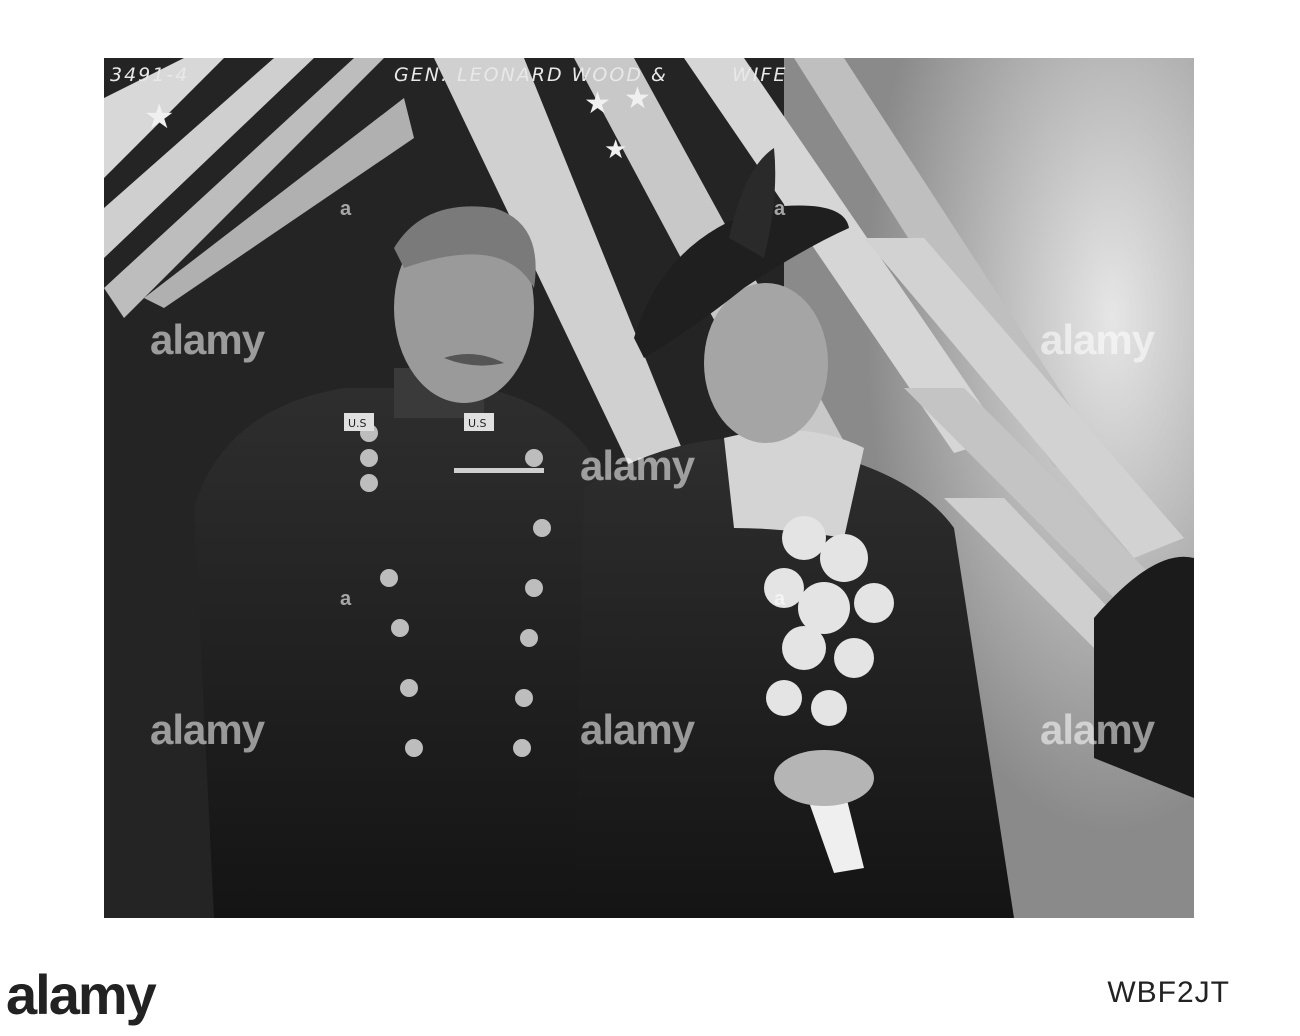  I want to click on footer-image-id: WBF2JT, so click(1168, 992).